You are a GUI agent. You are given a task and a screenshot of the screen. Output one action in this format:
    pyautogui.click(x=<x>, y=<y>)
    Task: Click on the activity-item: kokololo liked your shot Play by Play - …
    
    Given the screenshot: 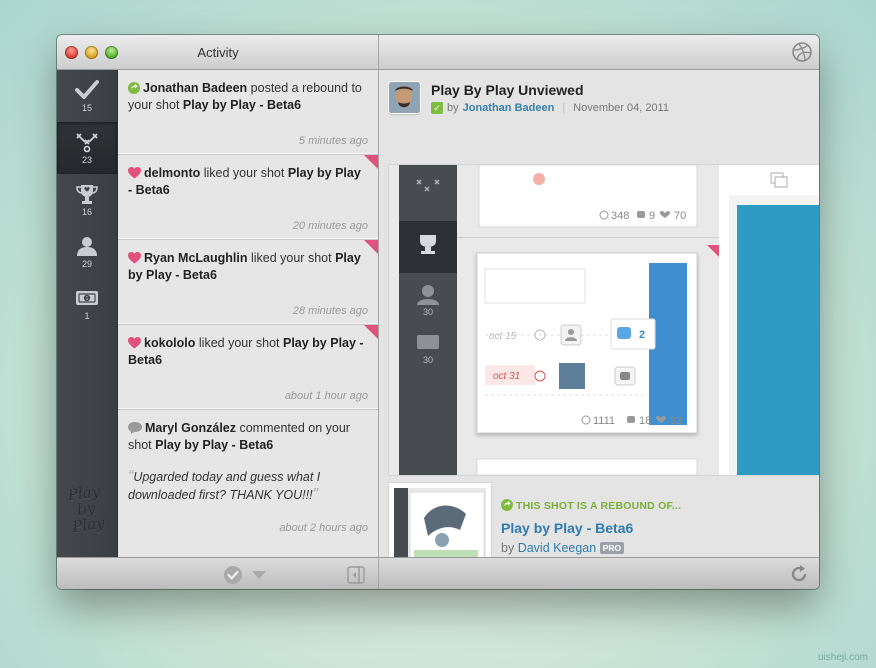 What is the action you would take?
    pyautogui.click(x=248, y=367)
    